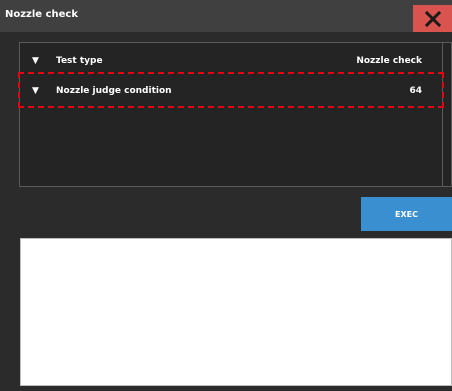 Image resolution: width=452 pixels, height=391 pixels. I want to click on setting-label: Test type, so click(79, 61).